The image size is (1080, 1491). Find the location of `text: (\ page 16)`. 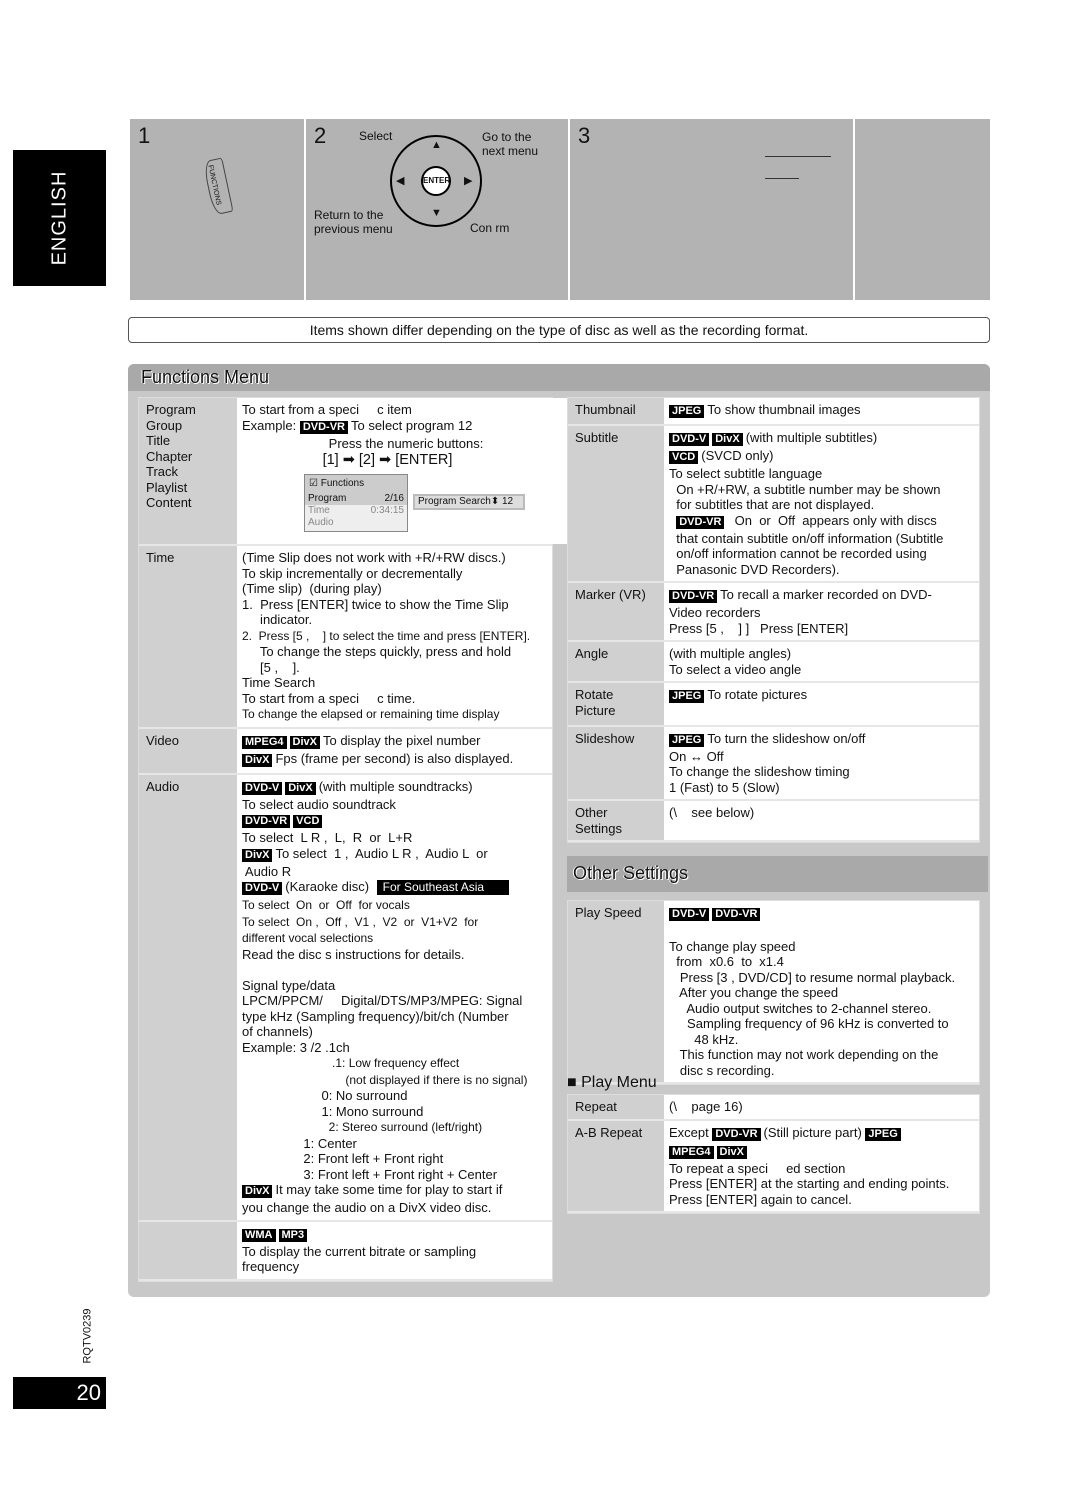

text: (\ page 16) is located at coordinates (706, 1106).